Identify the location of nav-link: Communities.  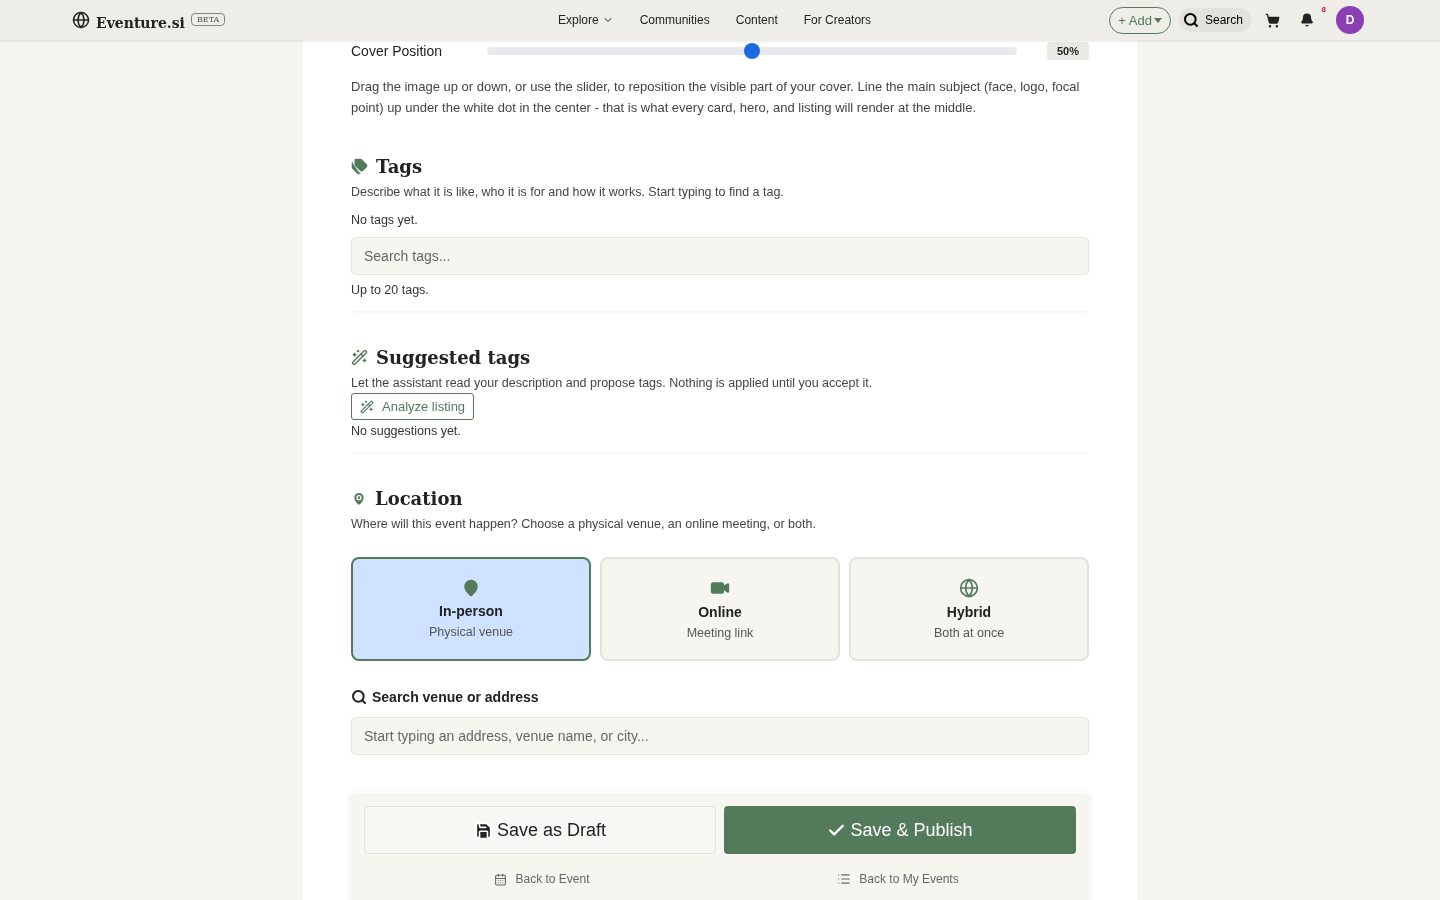
(674, 20).